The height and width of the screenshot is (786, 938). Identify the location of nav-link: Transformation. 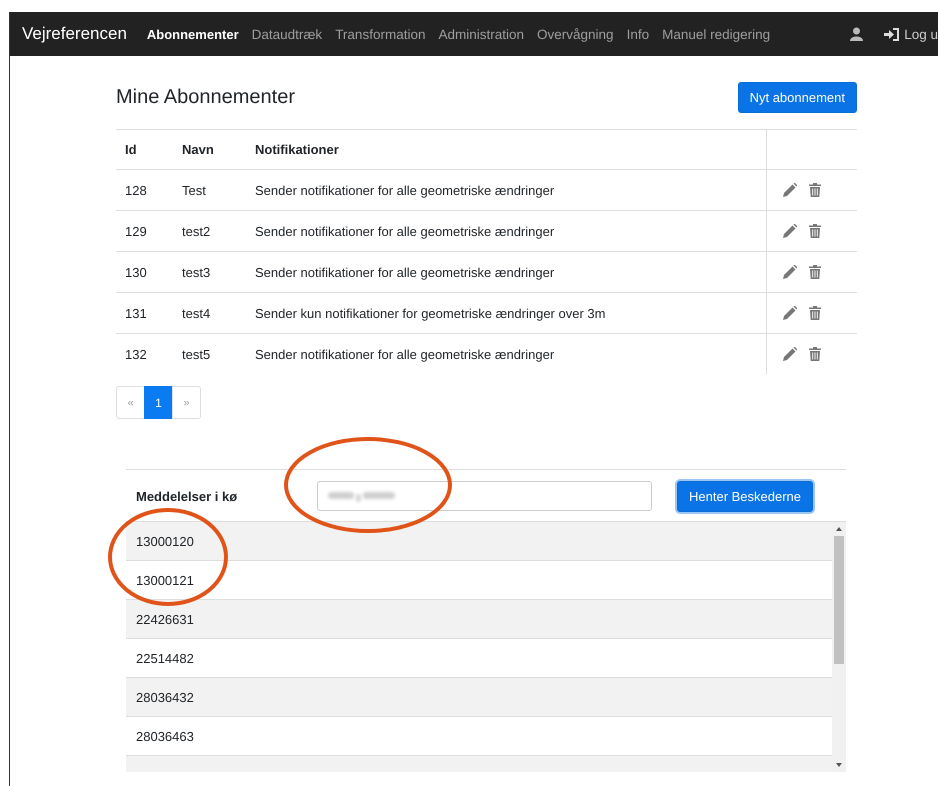
(380, 34).